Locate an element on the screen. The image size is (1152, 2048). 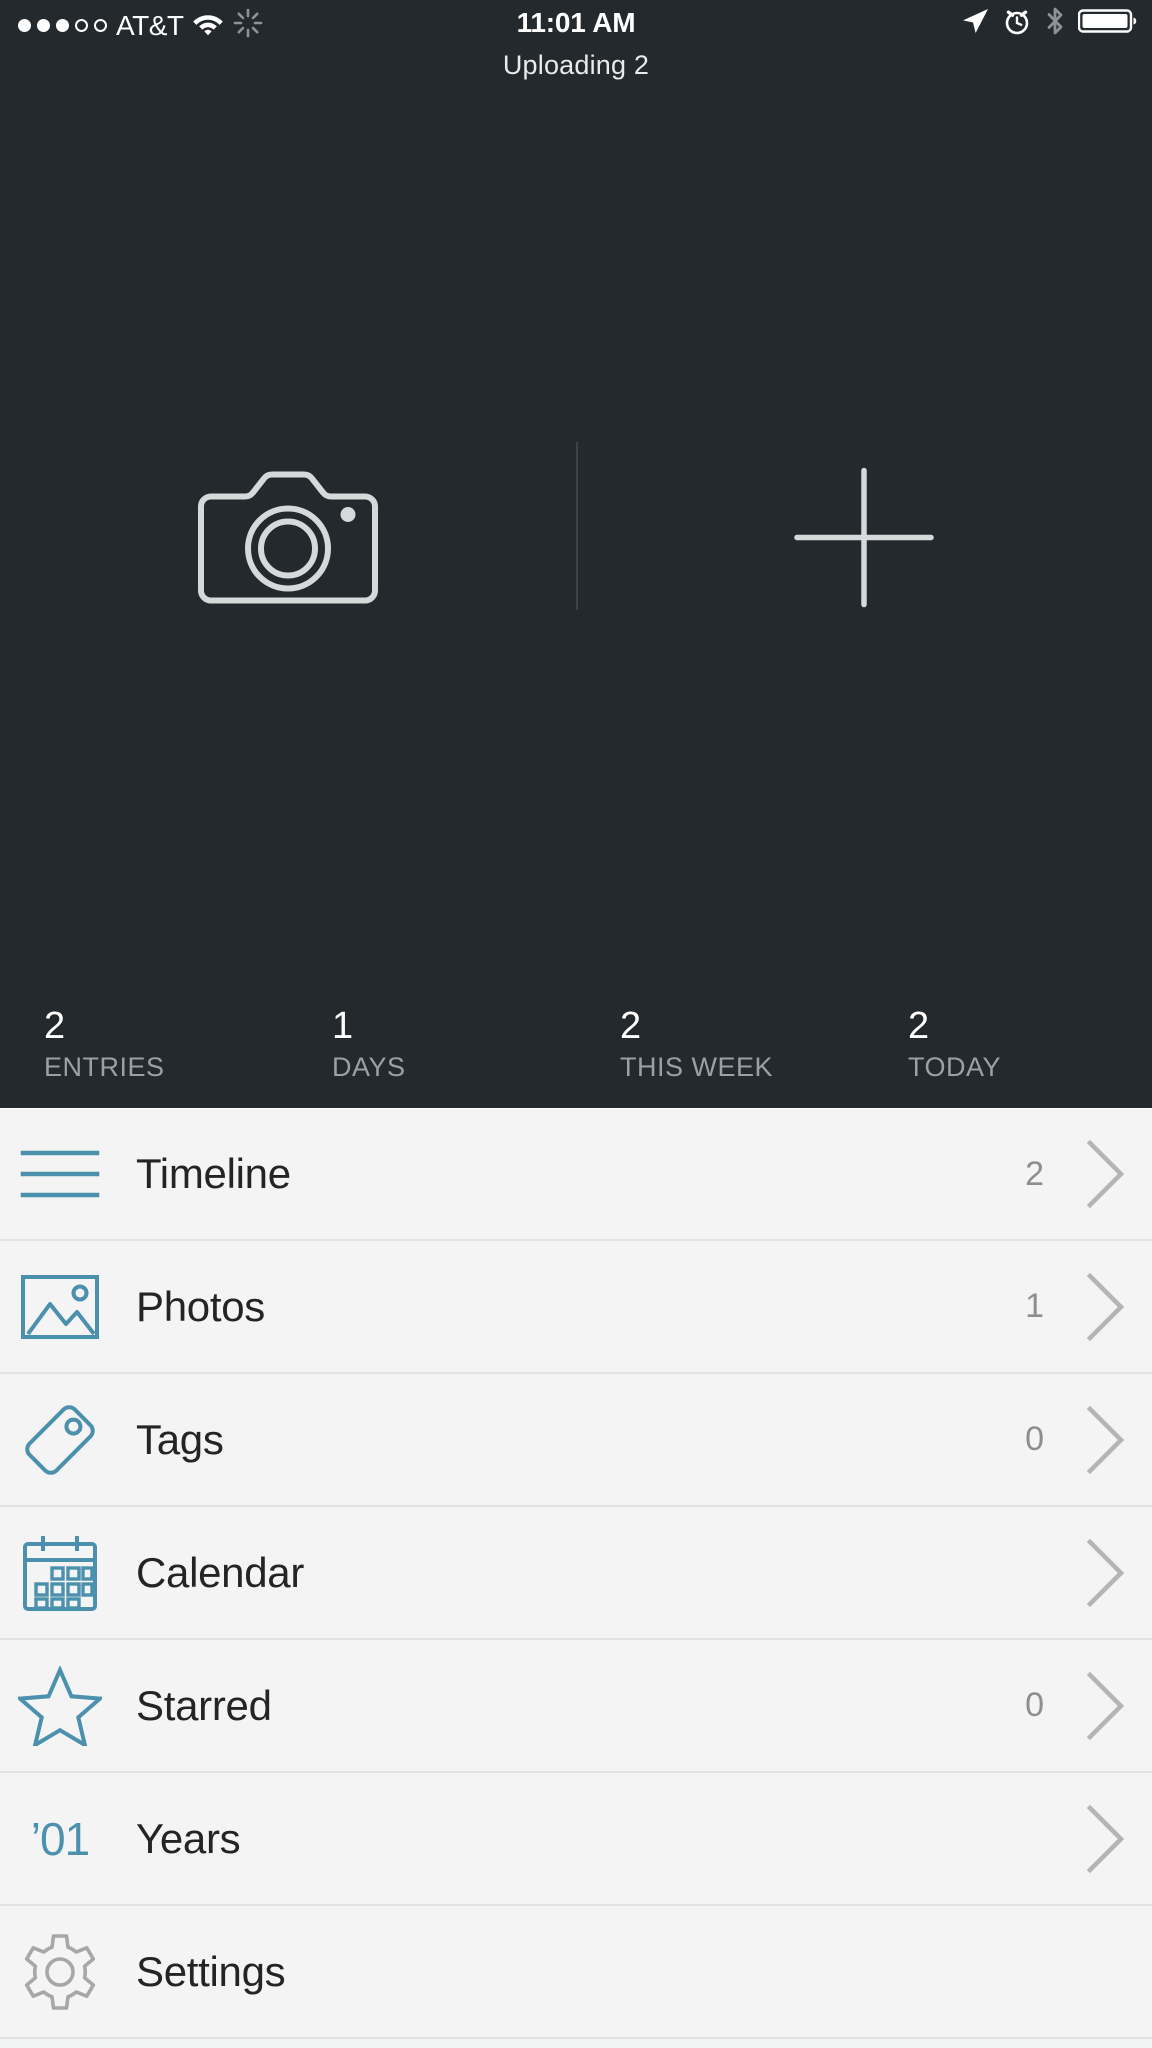
menu-item-starred: Starred 0 is located at coordinates (576, 1706).